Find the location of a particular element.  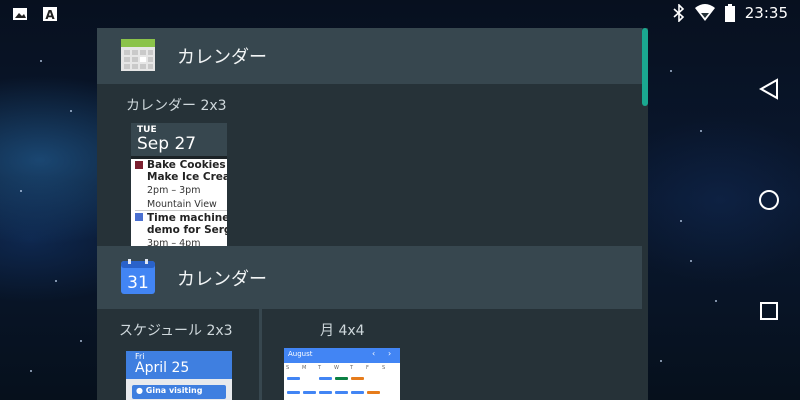

event-pin-icon: ● is located at coordinates (139, 390).